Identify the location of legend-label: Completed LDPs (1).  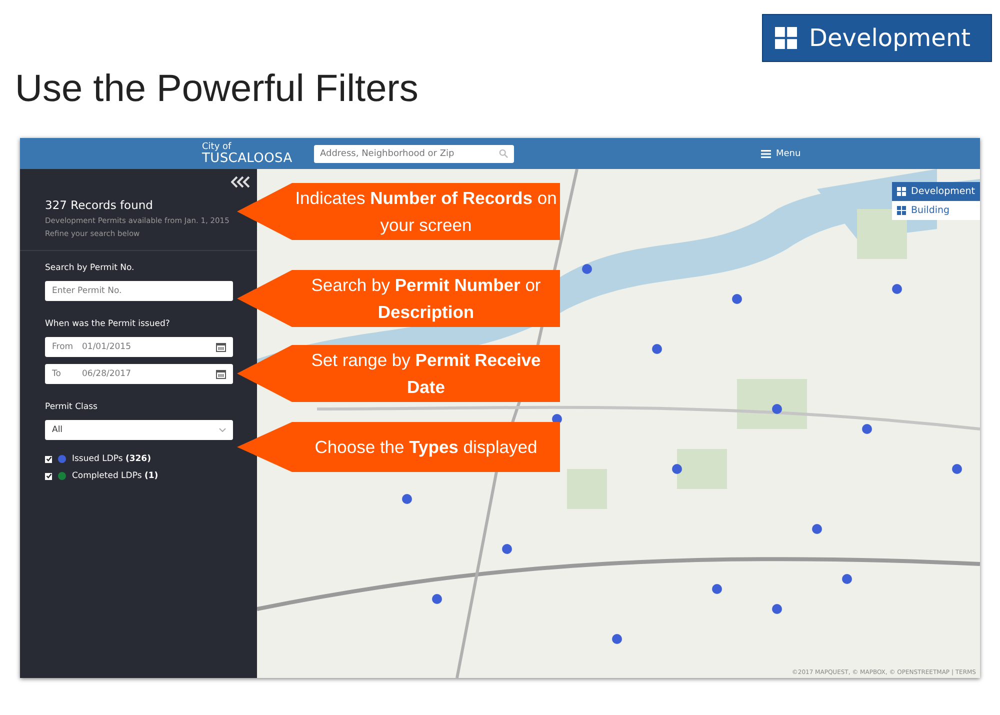
(115, 476).